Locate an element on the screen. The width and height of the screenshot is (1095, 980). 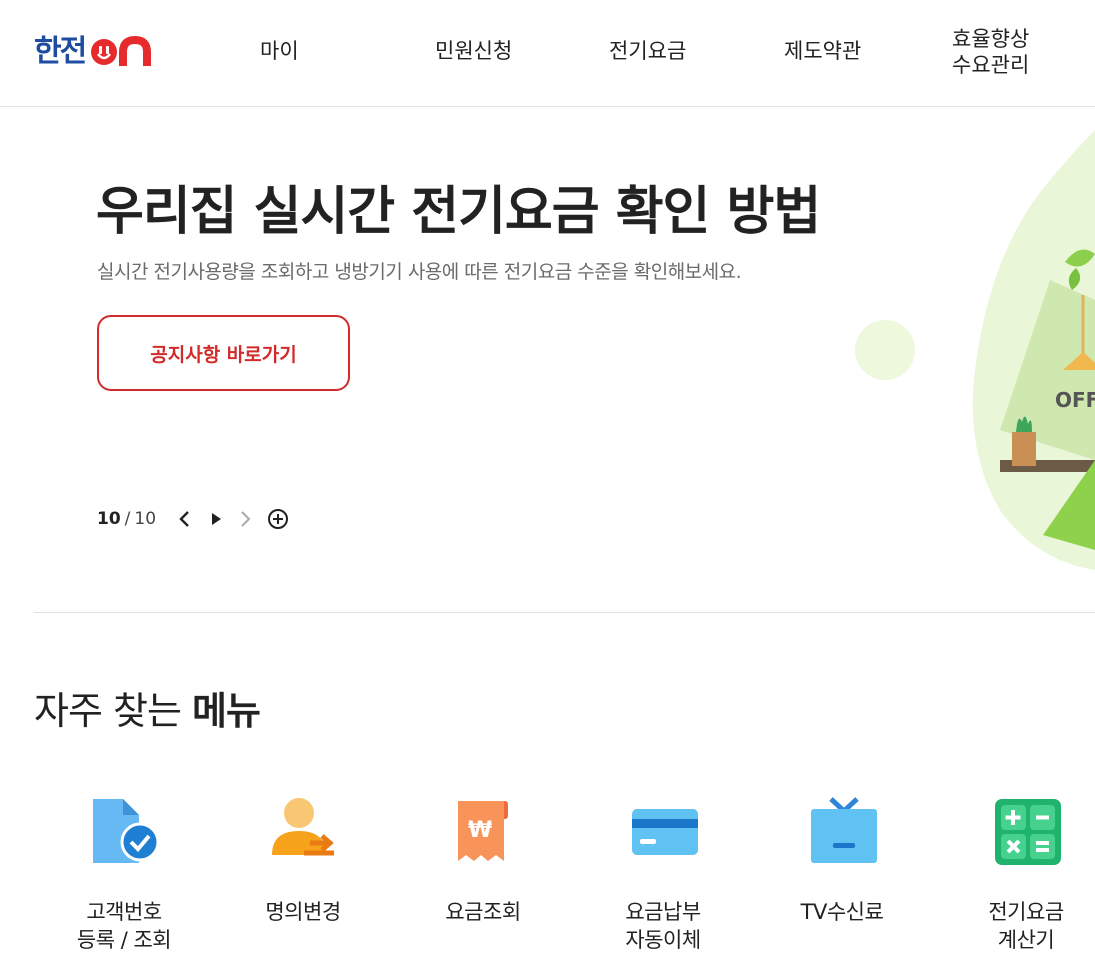
expand-slides-button is located at coordinates (278, 519).